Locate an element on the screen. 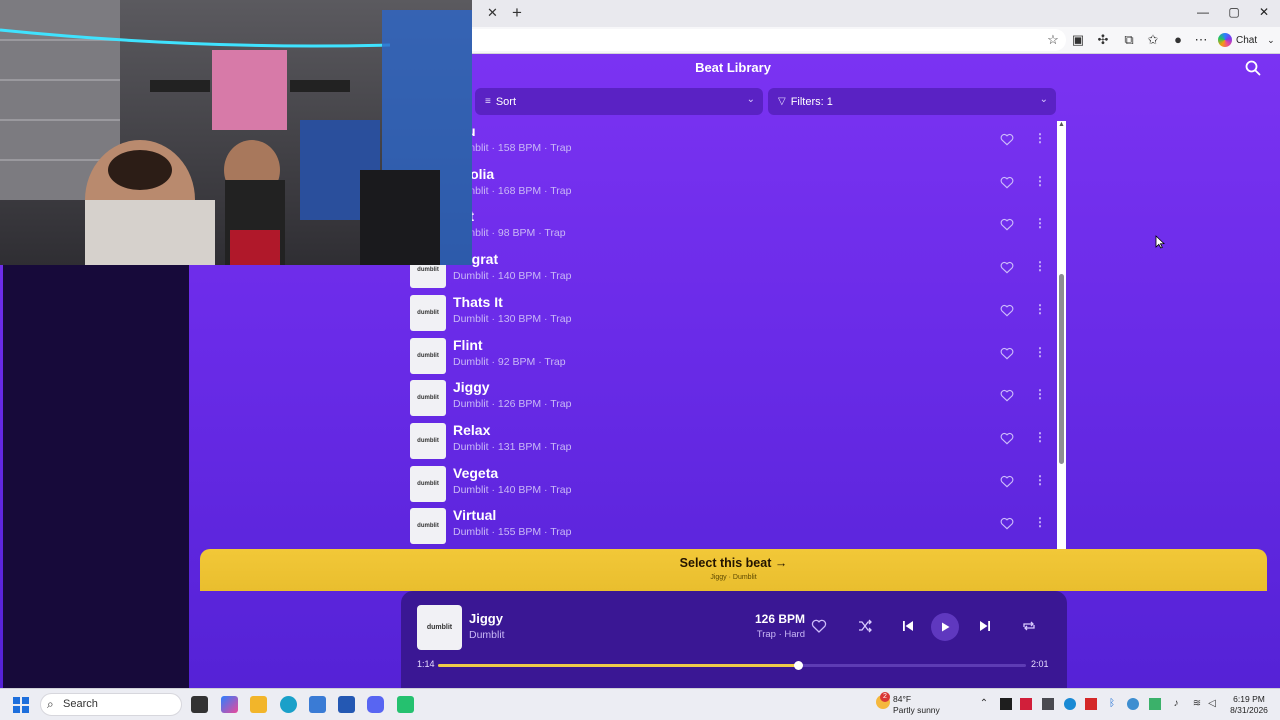 Image resolution: width=1280 pixels, height=720 pixels. sort-label: Sort is located at coordinates (506, 101).